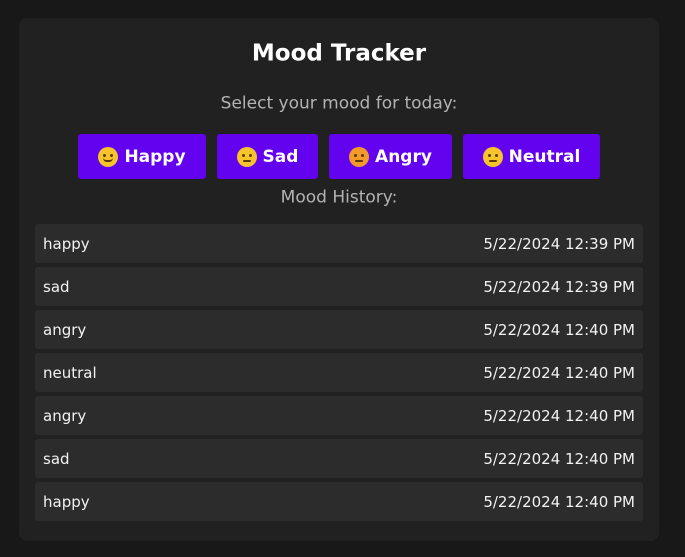 The width and height of the screenshot is (685, 557). What do you see at coordinates (339, 103) in the screenshot?
I see `mood-prompt: Select your mood for today:` at bounding box center [339, 103].